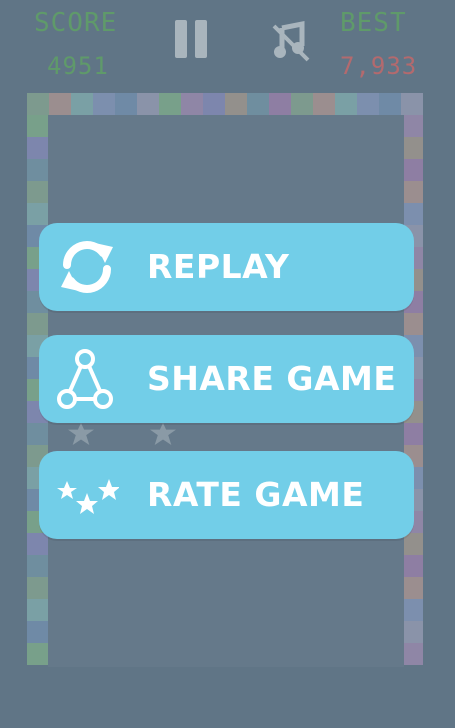 The image size is (455, 728). Describe the element at coordinates (87, 267) in the screenshot. I see `refresh-icon` at that location.